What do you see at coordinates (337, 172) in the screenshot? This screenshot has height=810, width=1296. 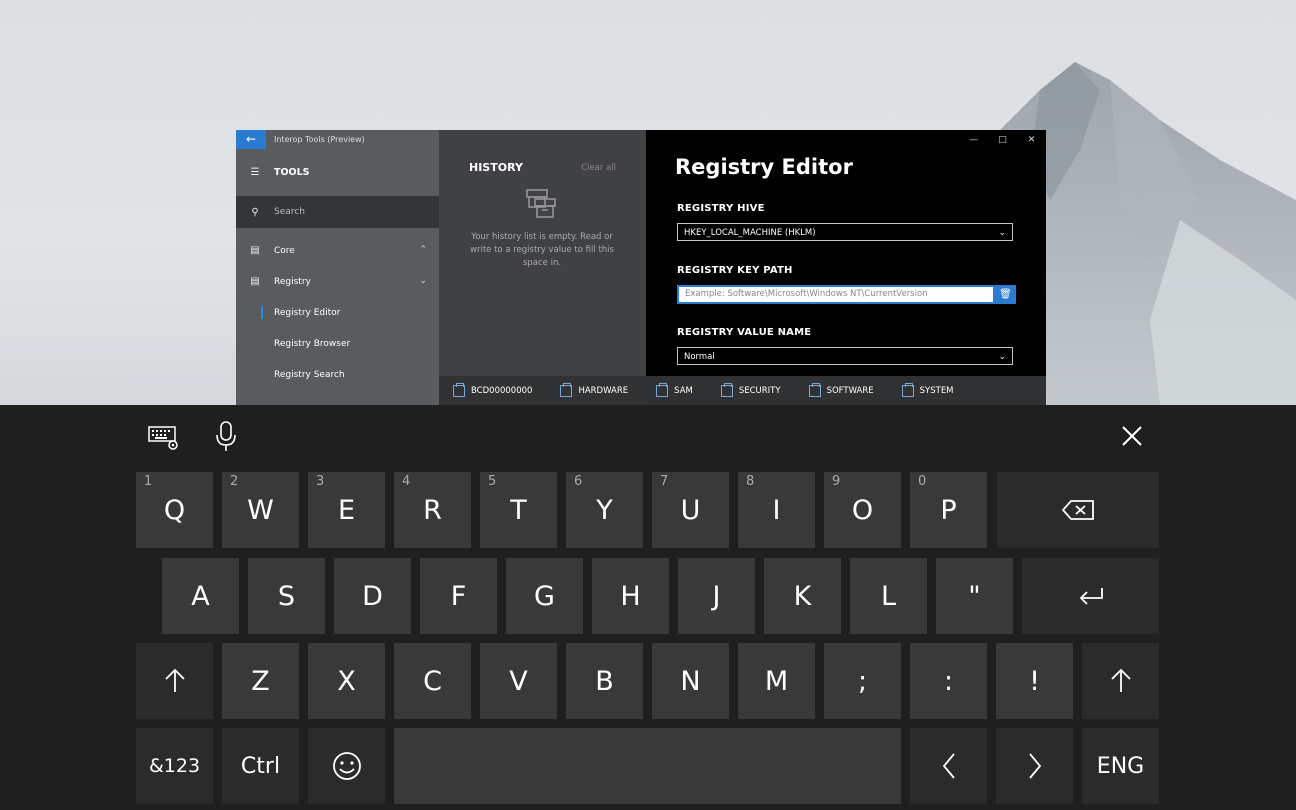 I see `hamburger-menu-button: ☰ TOOLS` at bounding box center [337, 172].